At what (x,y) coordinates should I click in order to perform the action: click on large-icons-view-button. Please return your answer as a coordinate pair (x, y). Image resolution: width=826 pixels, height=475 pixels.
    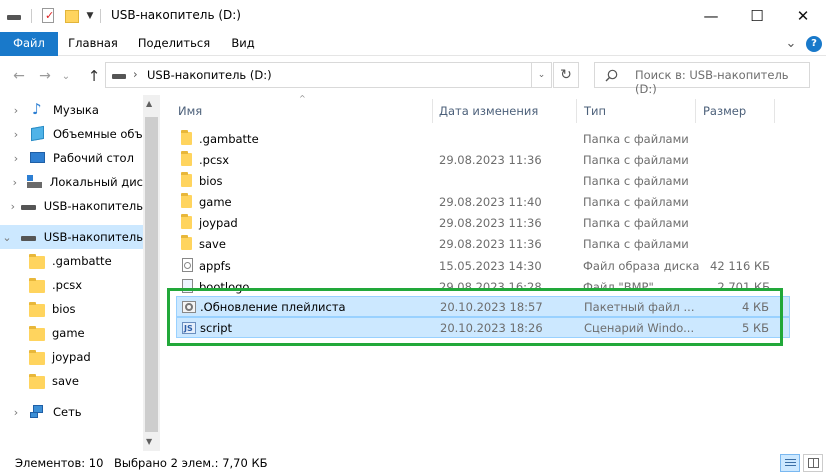
    Looking at the image, I should click on (813, 463).